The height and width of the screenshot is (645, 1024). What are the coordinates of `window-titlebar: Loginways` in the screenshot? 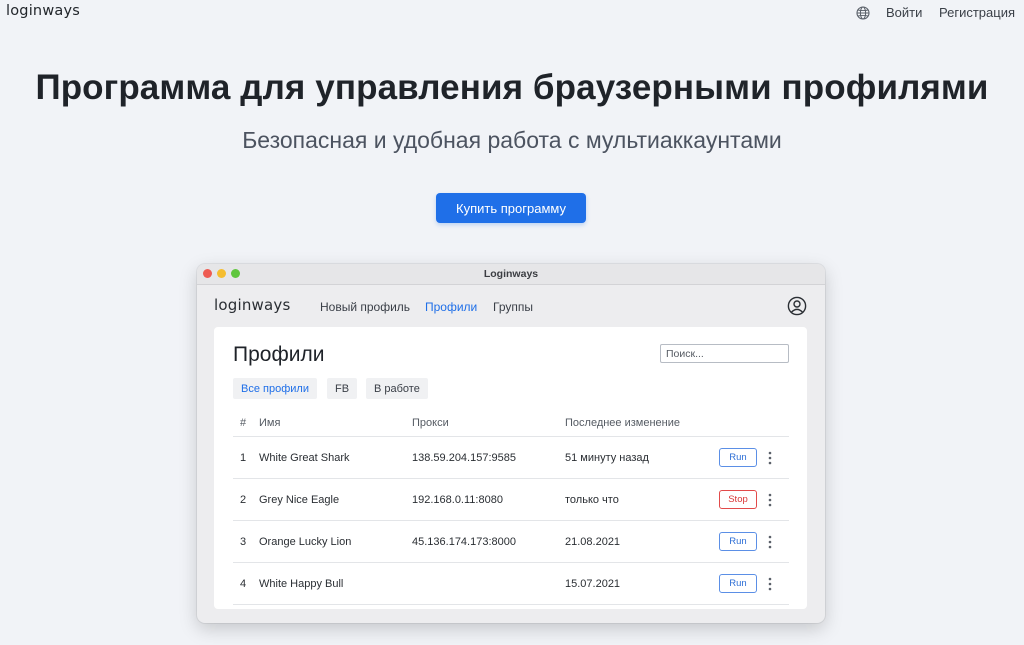 It's located at (511, 274).